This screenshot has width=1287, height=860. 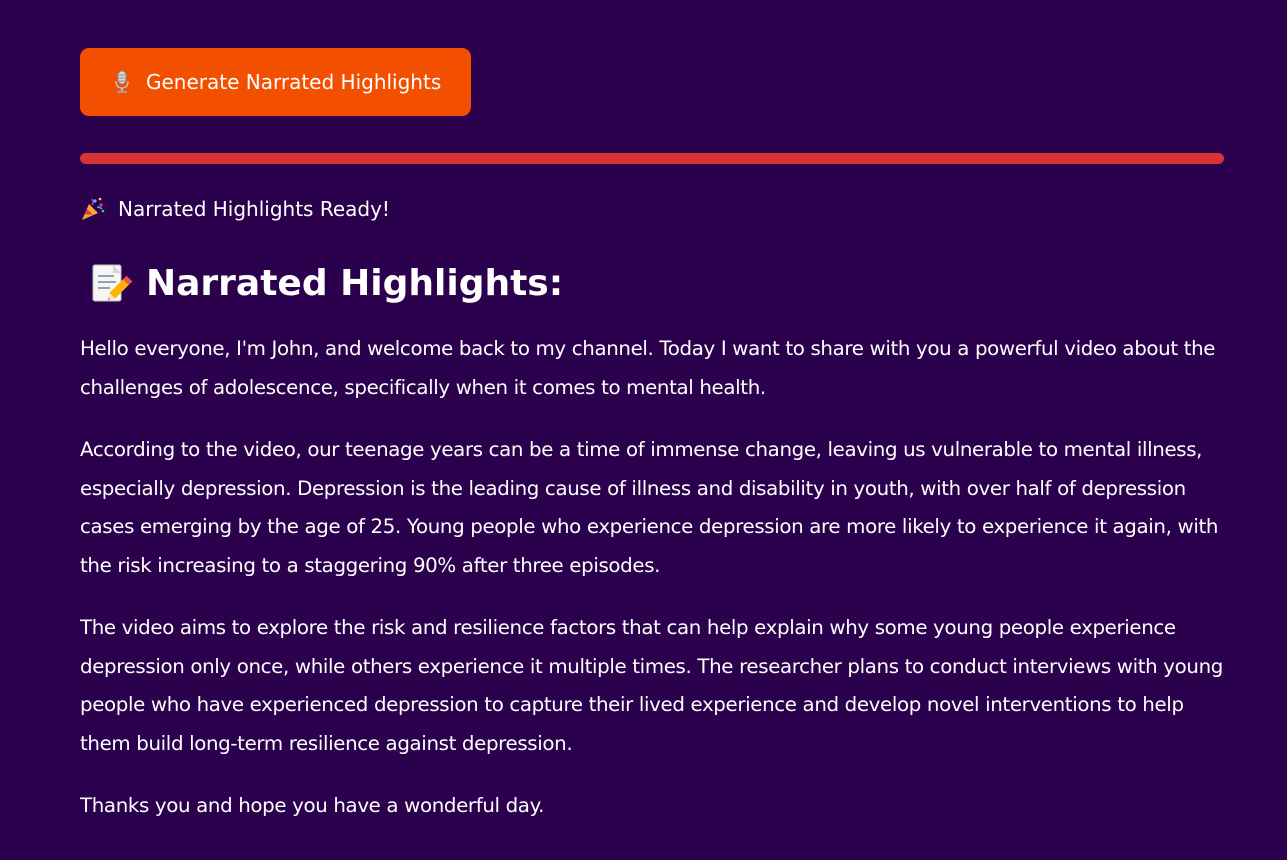 What do you see at coordinates (93, 209) in the screenshot?
I see `party-popper-icon` at bounding box center [93, 209].